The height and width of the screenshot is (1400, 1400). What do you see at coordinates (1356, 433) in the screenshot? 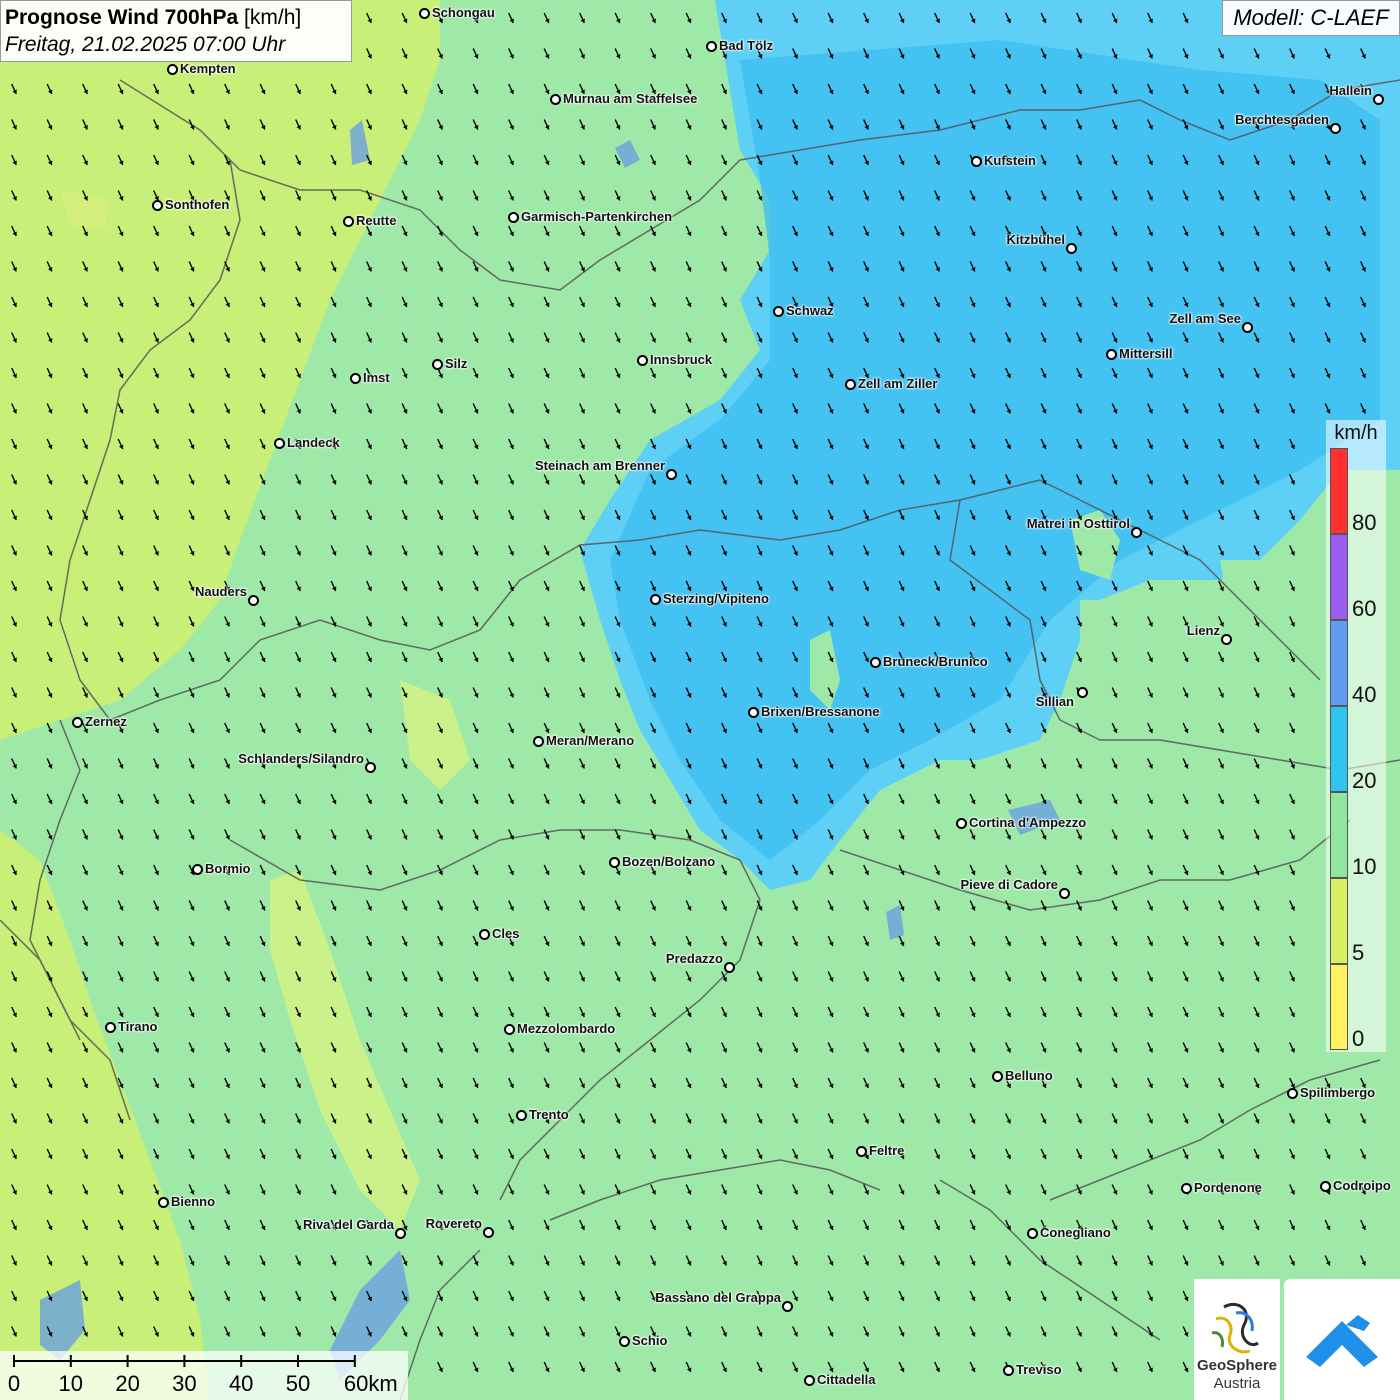
I see `legend-unit: km/h` at bounding box center [1356, 433].